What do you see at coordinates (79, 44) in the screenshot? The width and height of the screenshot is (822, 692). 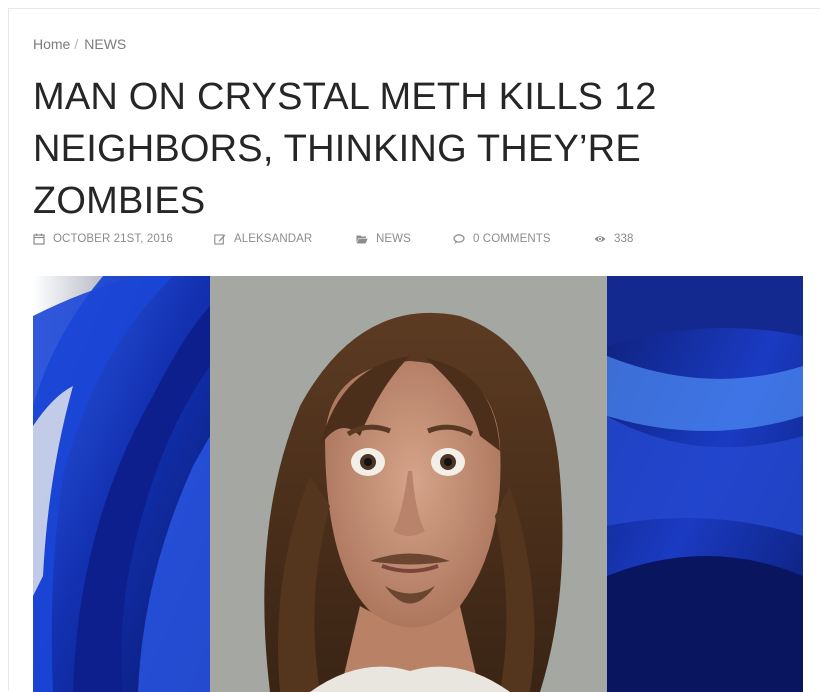 I see `breadcrumb: Home / NEWS` at bounding box center [79, 44].